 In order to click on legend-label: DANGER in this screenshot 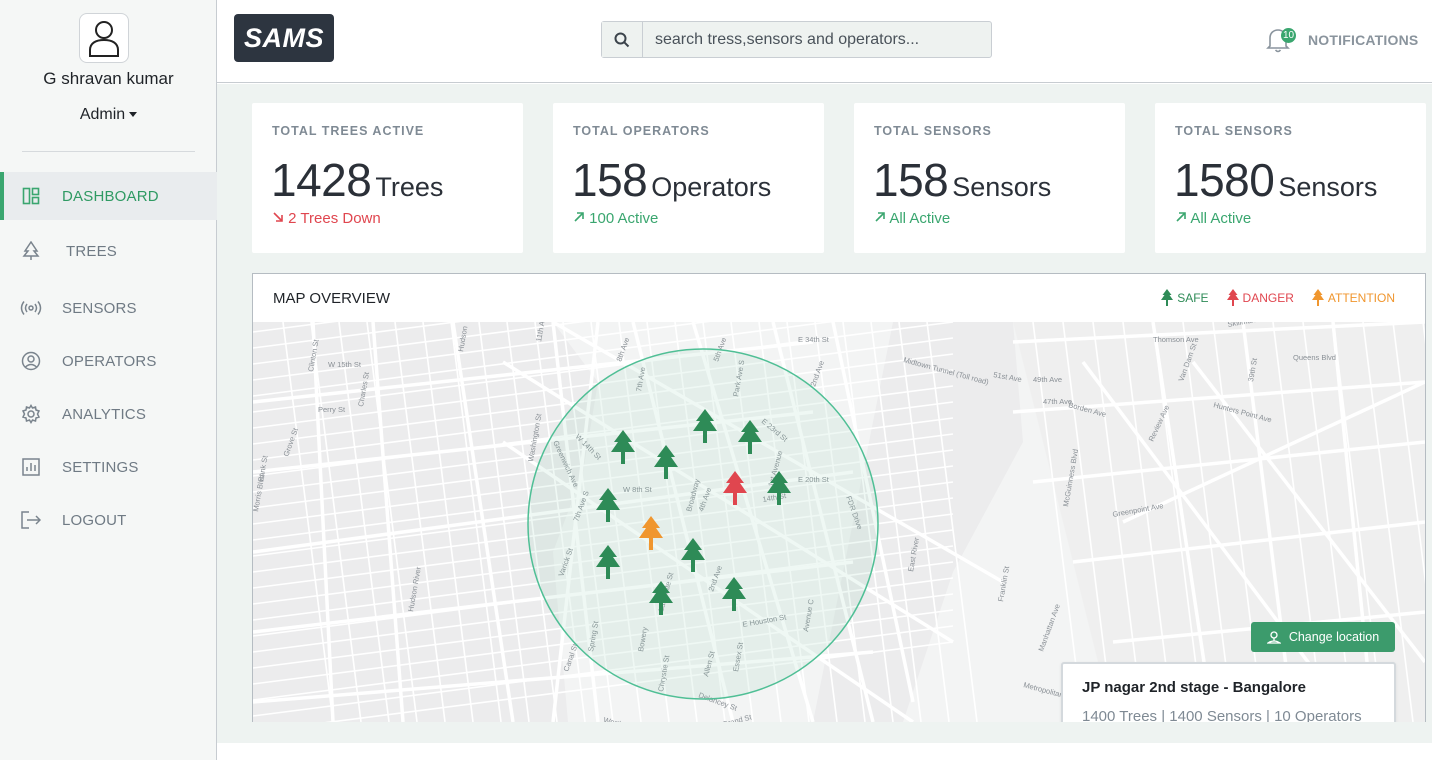, I will do `click(1268, 297)`.